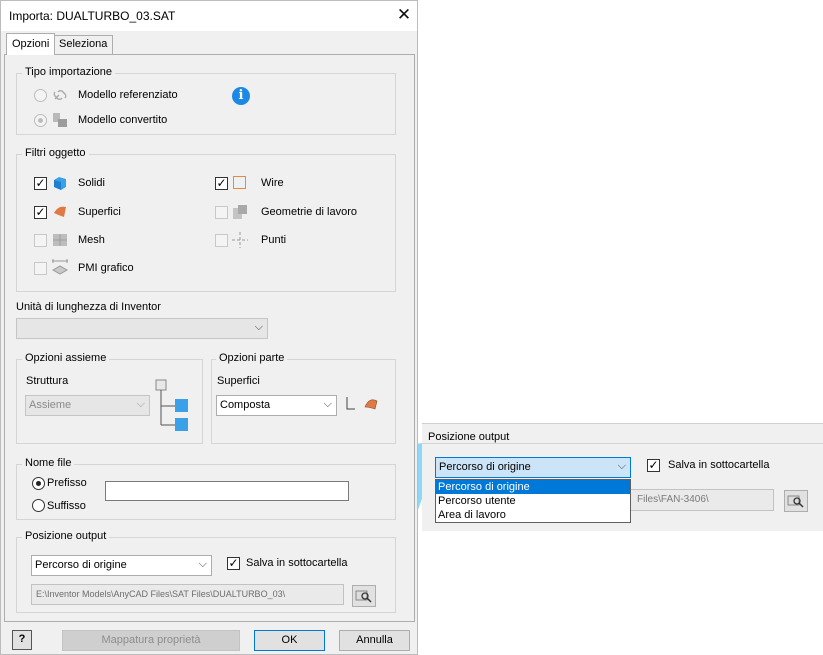 This screenshot has width=823, height=655. What do you see at coordinates (206, 223) in the screenshot?
I see `group-filtri-oggetto` at bounding box center [206, 223].